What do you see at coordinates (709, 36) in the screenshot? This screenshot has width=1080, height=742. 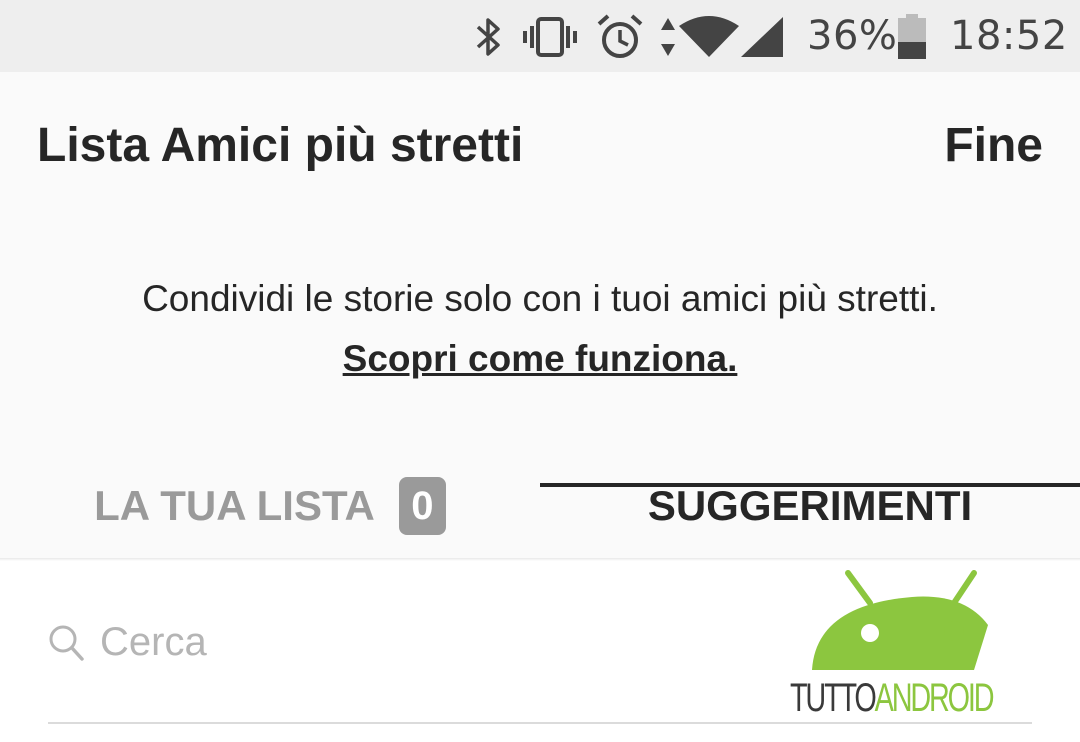 I see `wifi-icon` at bounding box center [709, 36].